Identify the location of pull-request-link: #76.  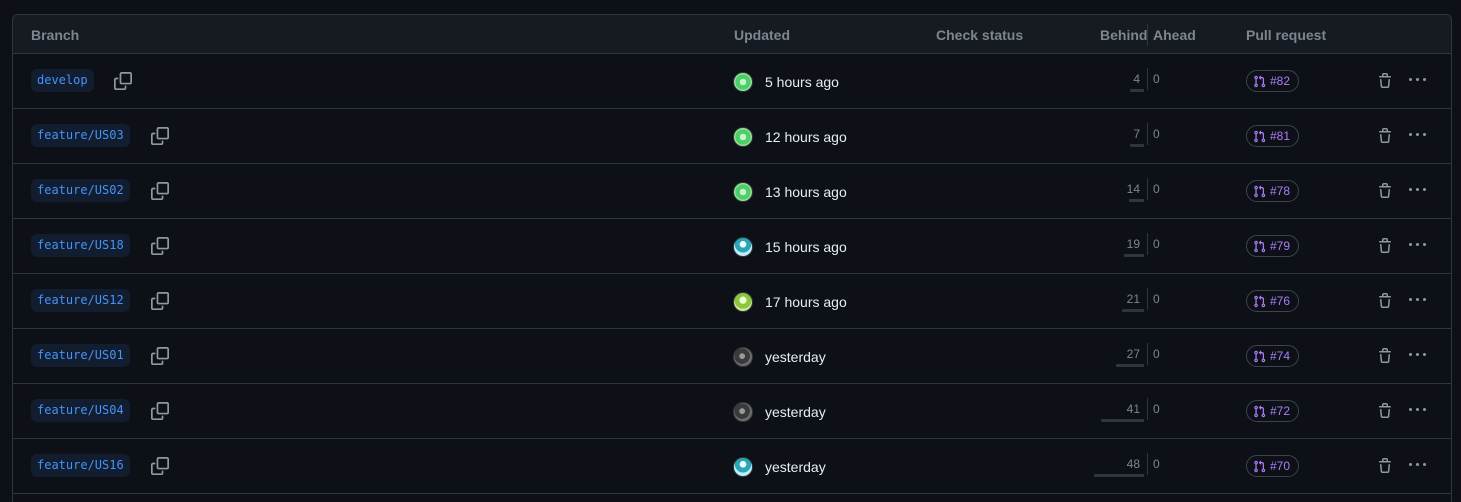
(1273, 301).